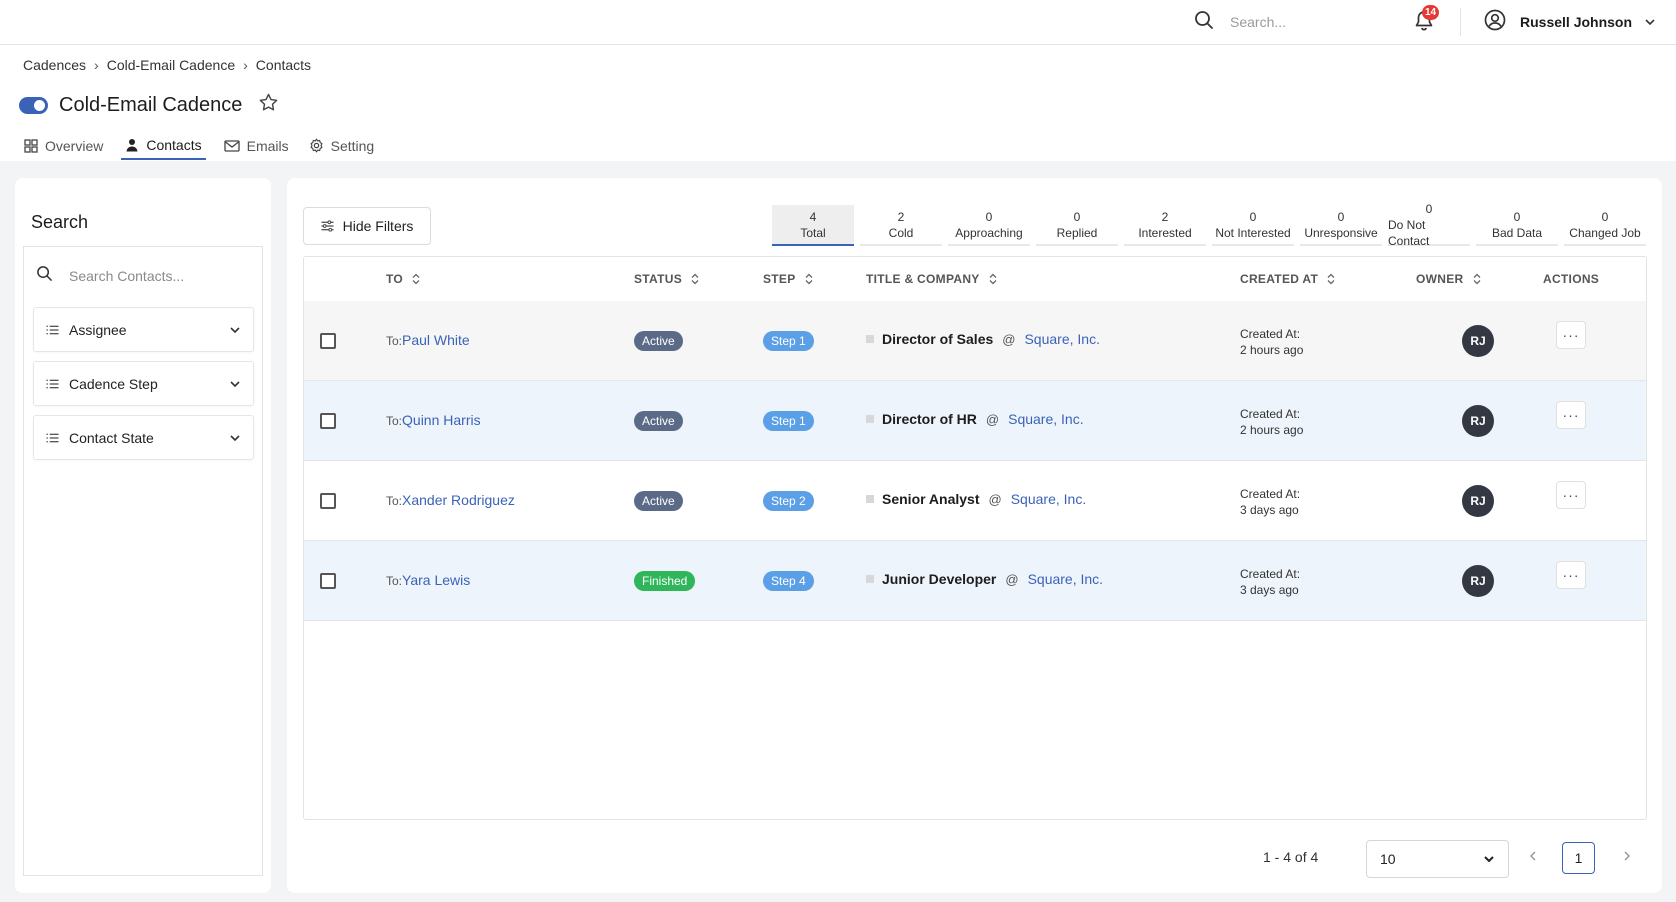  I want to click on contact-name-link: Xander Rodriguez, so click(458, 500).